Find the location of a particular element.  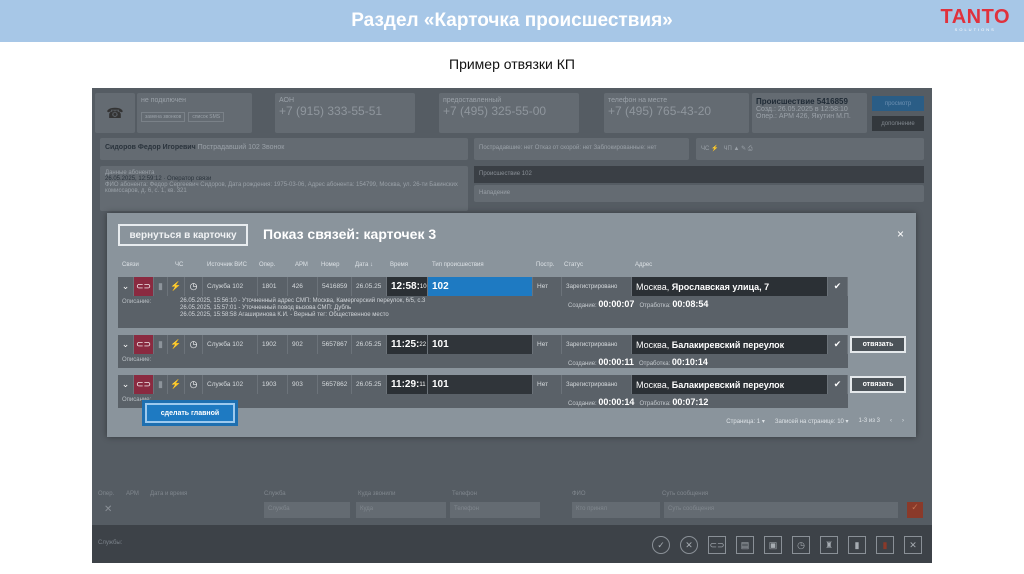

delete-icon: ▮ is located at coordinates (885, 545).